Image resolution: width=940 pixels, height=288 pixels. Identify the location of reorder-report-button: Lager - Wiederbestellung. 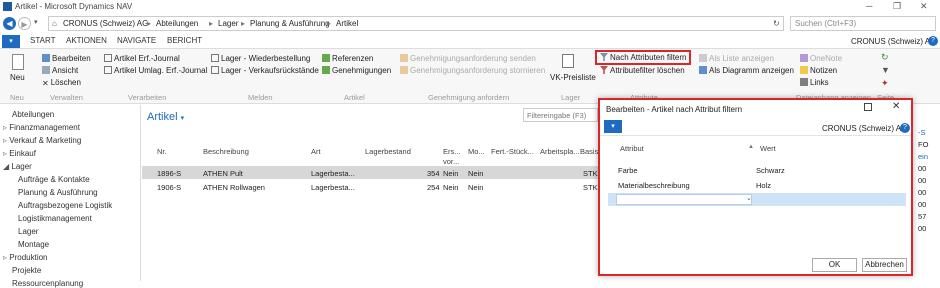
(260, 58).